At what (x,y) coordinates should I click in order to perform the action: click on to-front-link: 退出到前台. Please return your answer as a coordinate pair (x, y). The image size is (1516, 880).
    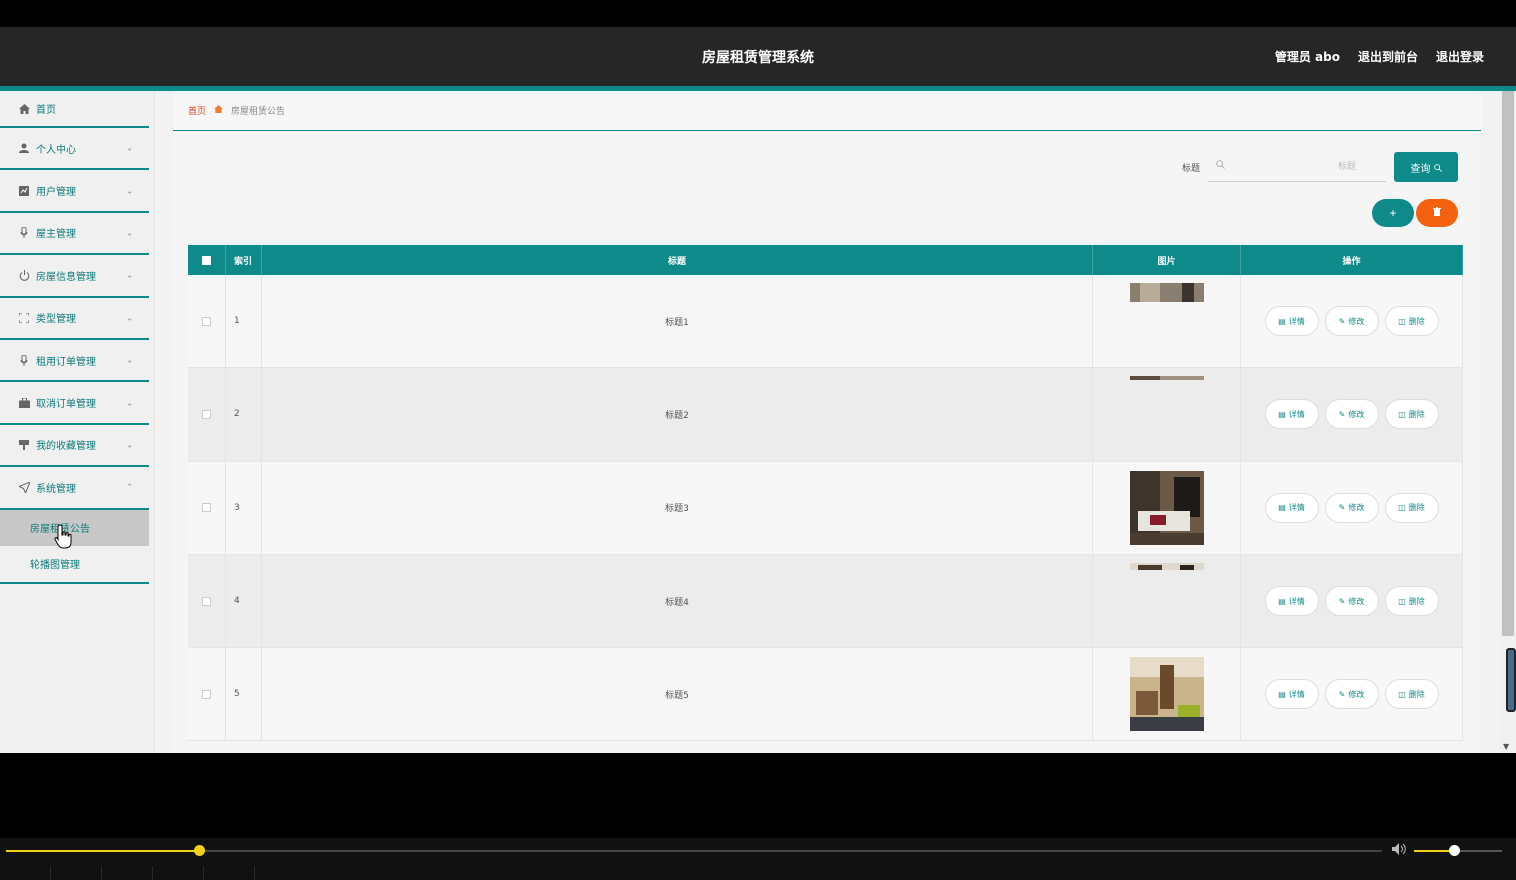
    Looking at the image, I should click on (1388, 56).